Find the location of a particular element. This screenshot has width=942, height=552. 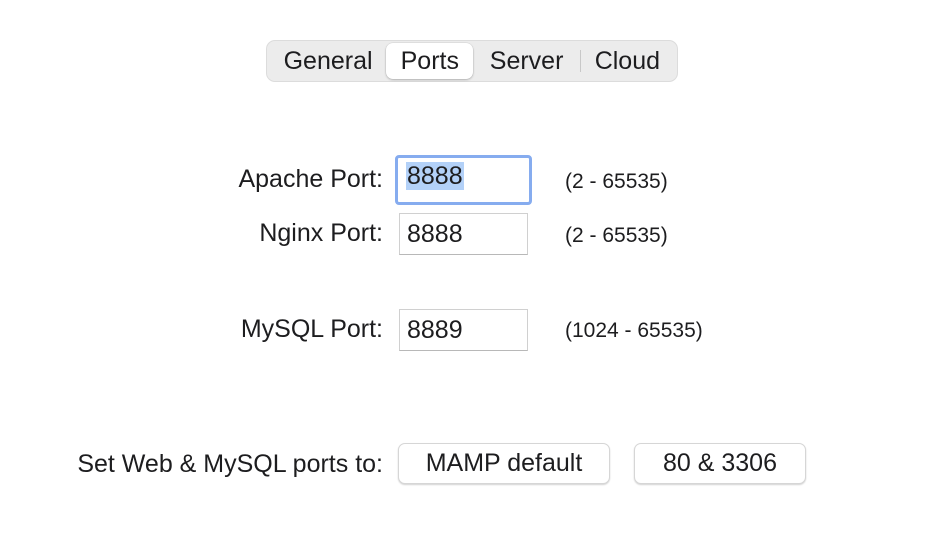

preferences-tab-bar: General Ports Server Cloud is located at coordinates (472, 61).